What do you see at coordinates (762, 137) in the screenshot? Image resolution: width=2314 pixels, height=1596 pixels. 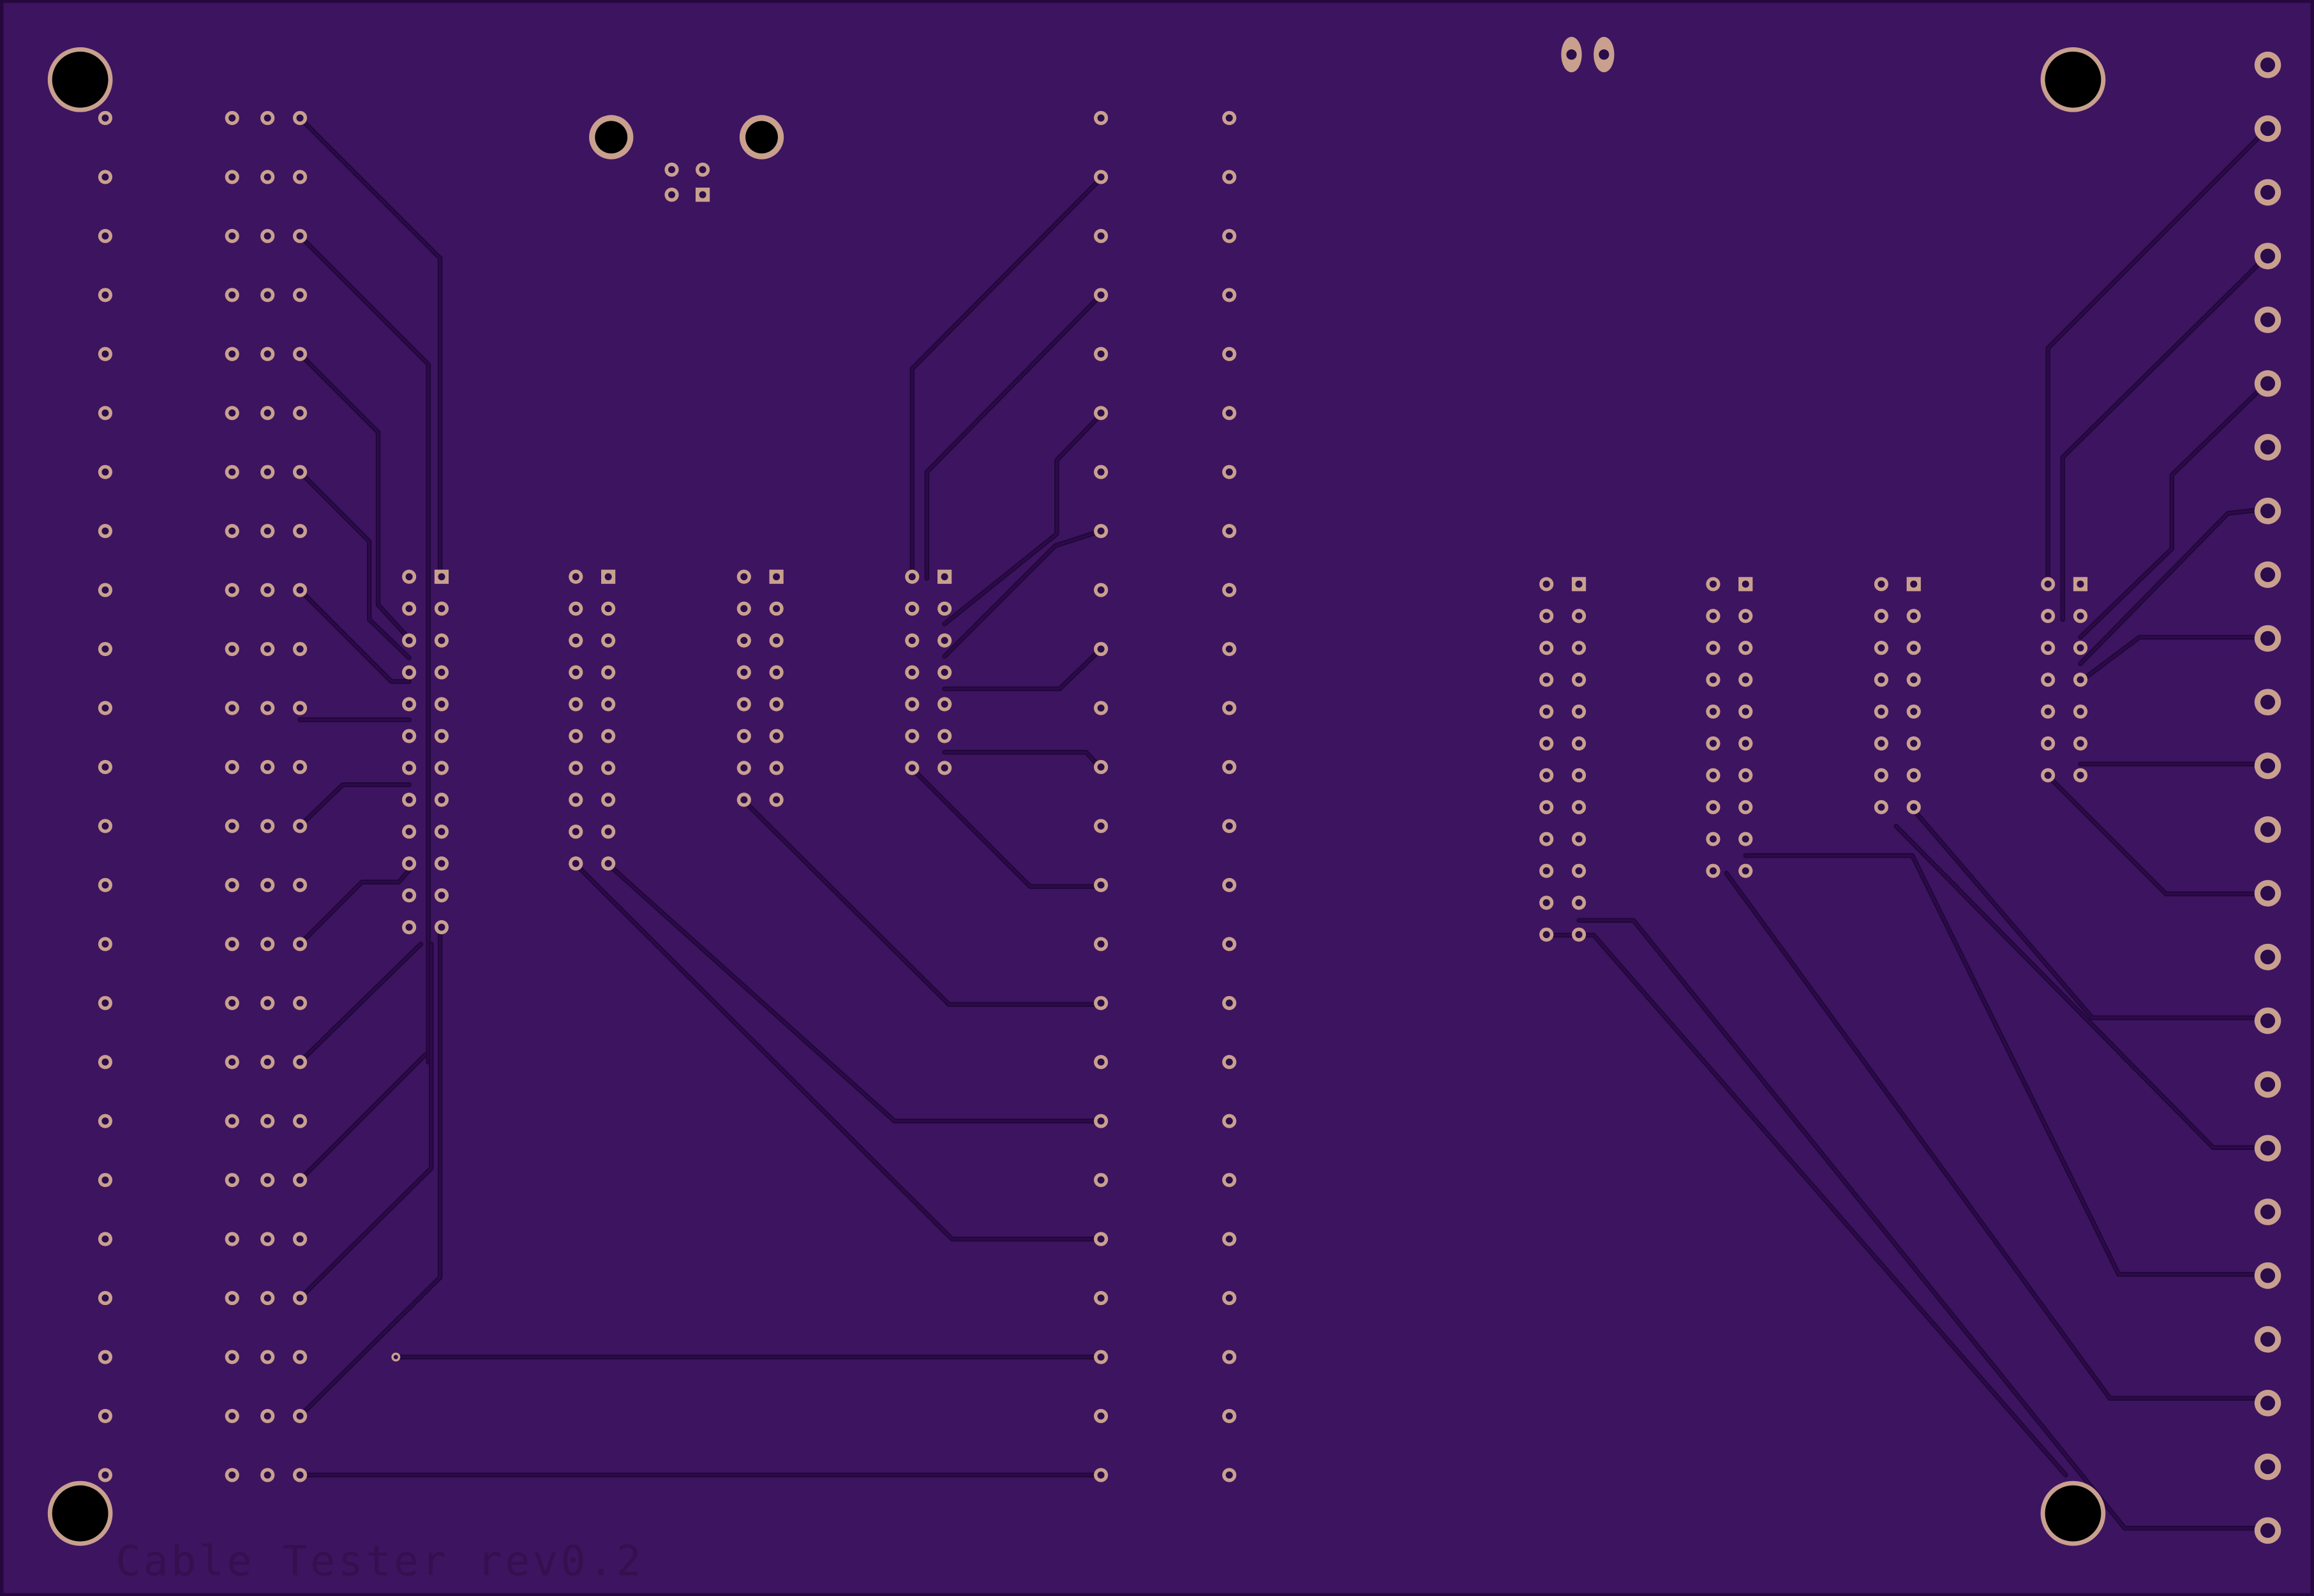 I see `medium-hole` at bounding box center [762, 137].